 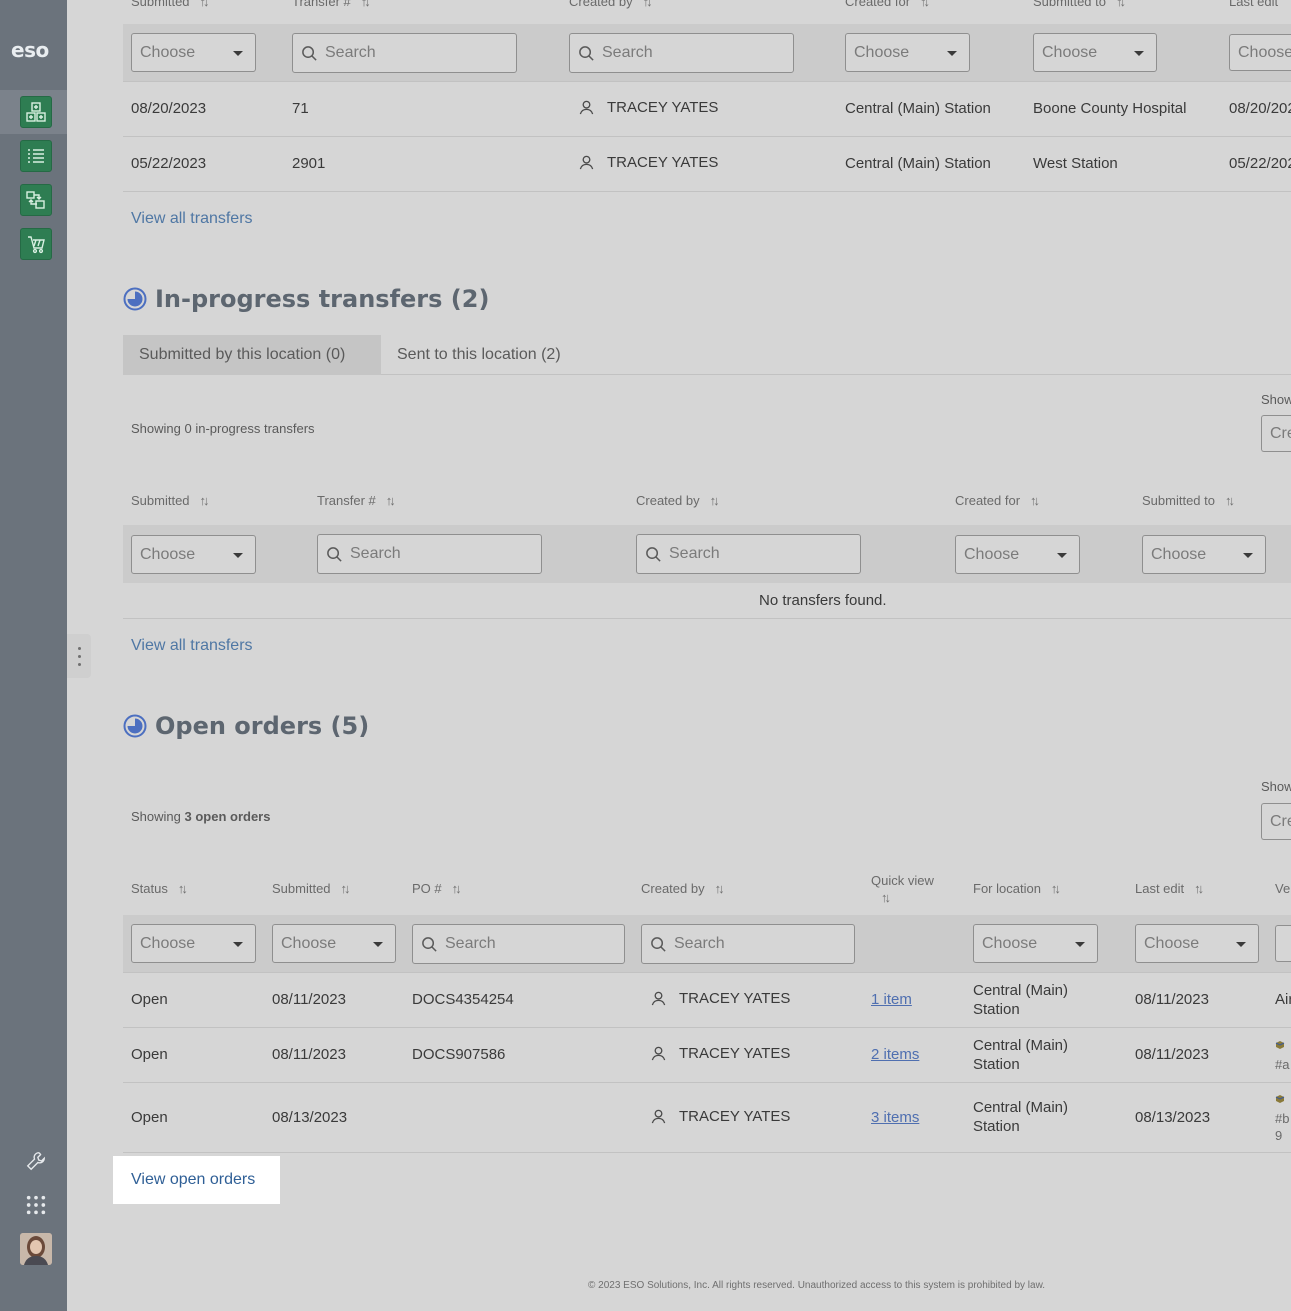 What do you see at coordinates (159, 888) in the screenshot?
I see `col-header-status: Status ↑↓` at bounding box center [159, 888].